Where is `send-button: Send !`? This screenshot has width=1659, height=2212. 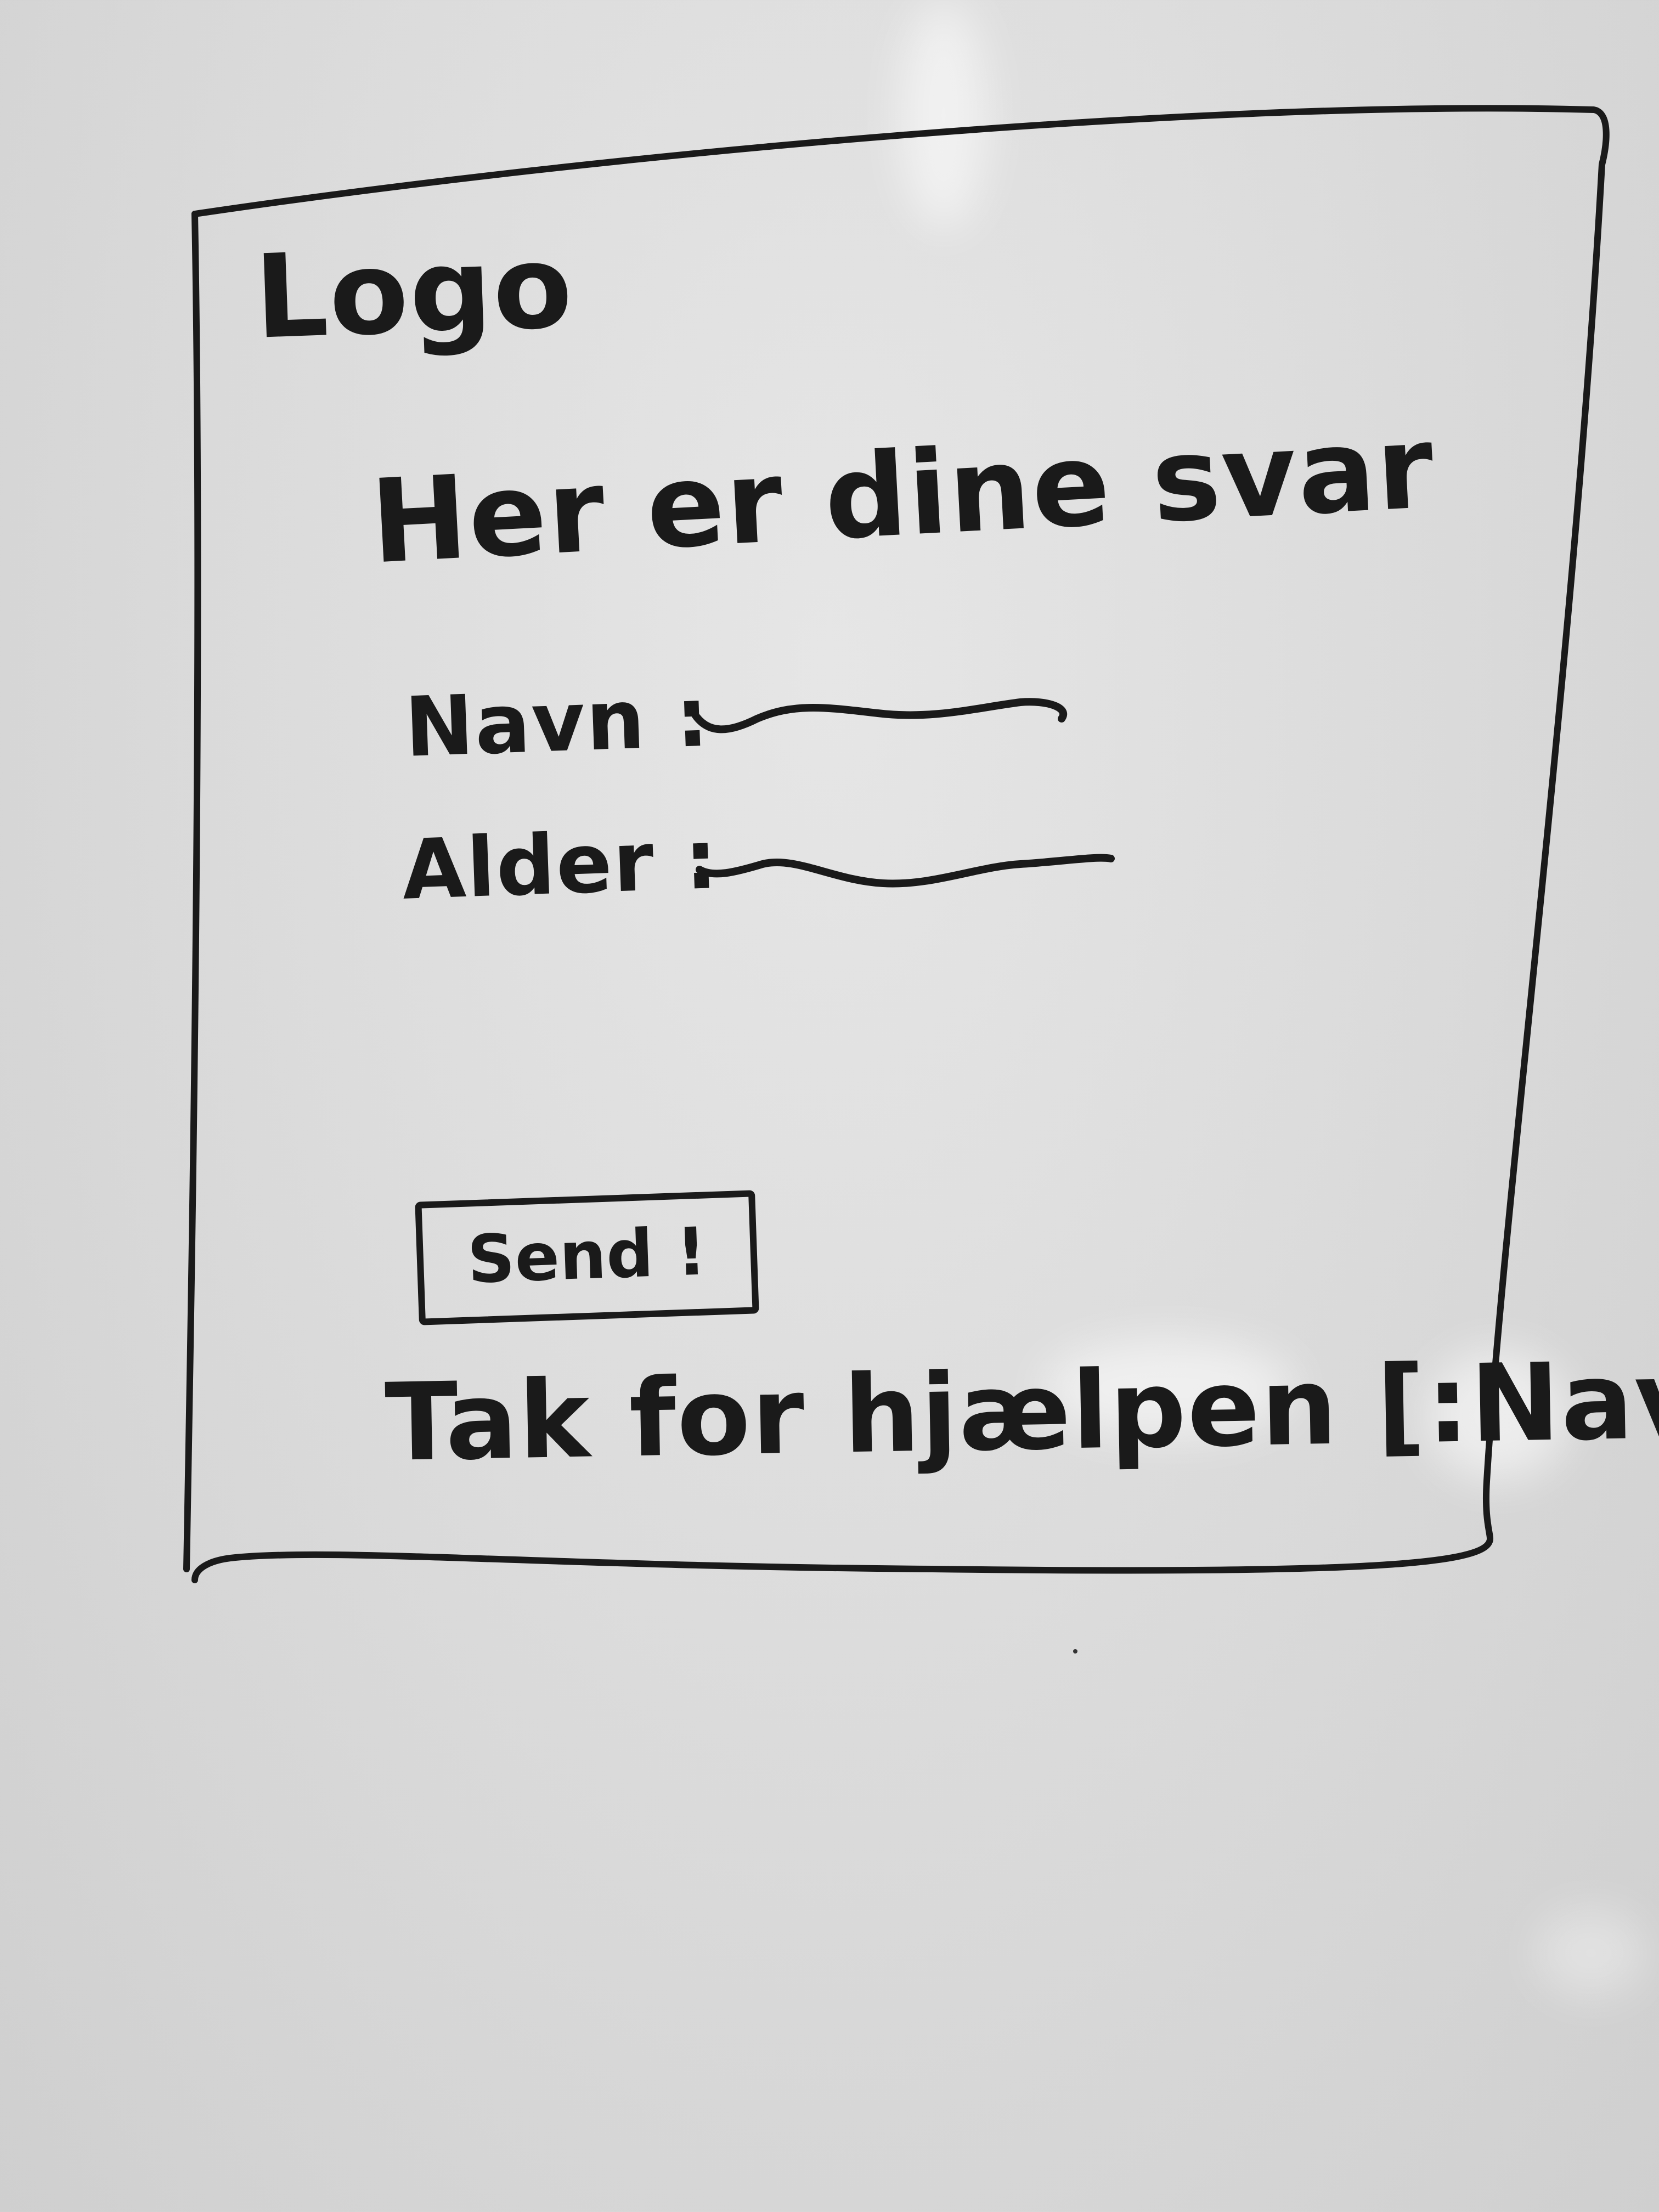
send-button: Send ! is located at coordinates (587, 1257).